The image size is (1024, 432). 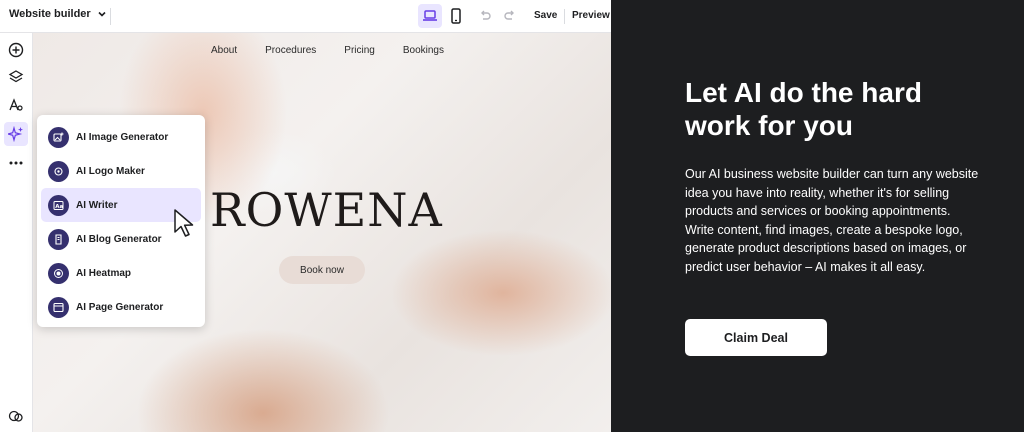 I want to click on site-nav: About Procedures Pricing Bookings, so click(x=327, y=50).